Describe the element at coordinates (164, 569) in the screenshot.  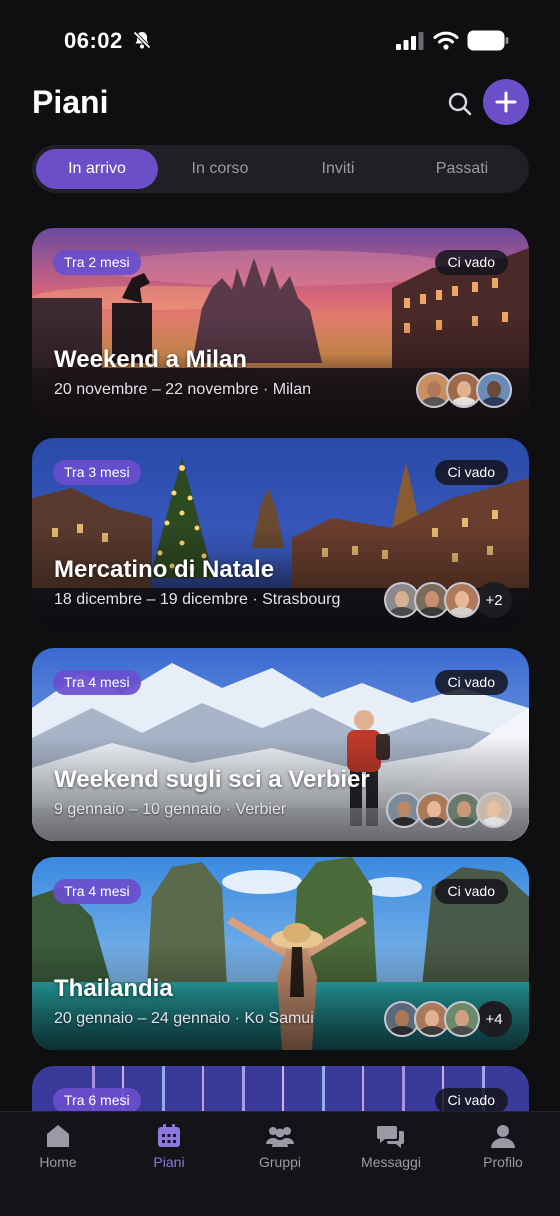
I see `plan-title: Mercatino di Natale` at that location.